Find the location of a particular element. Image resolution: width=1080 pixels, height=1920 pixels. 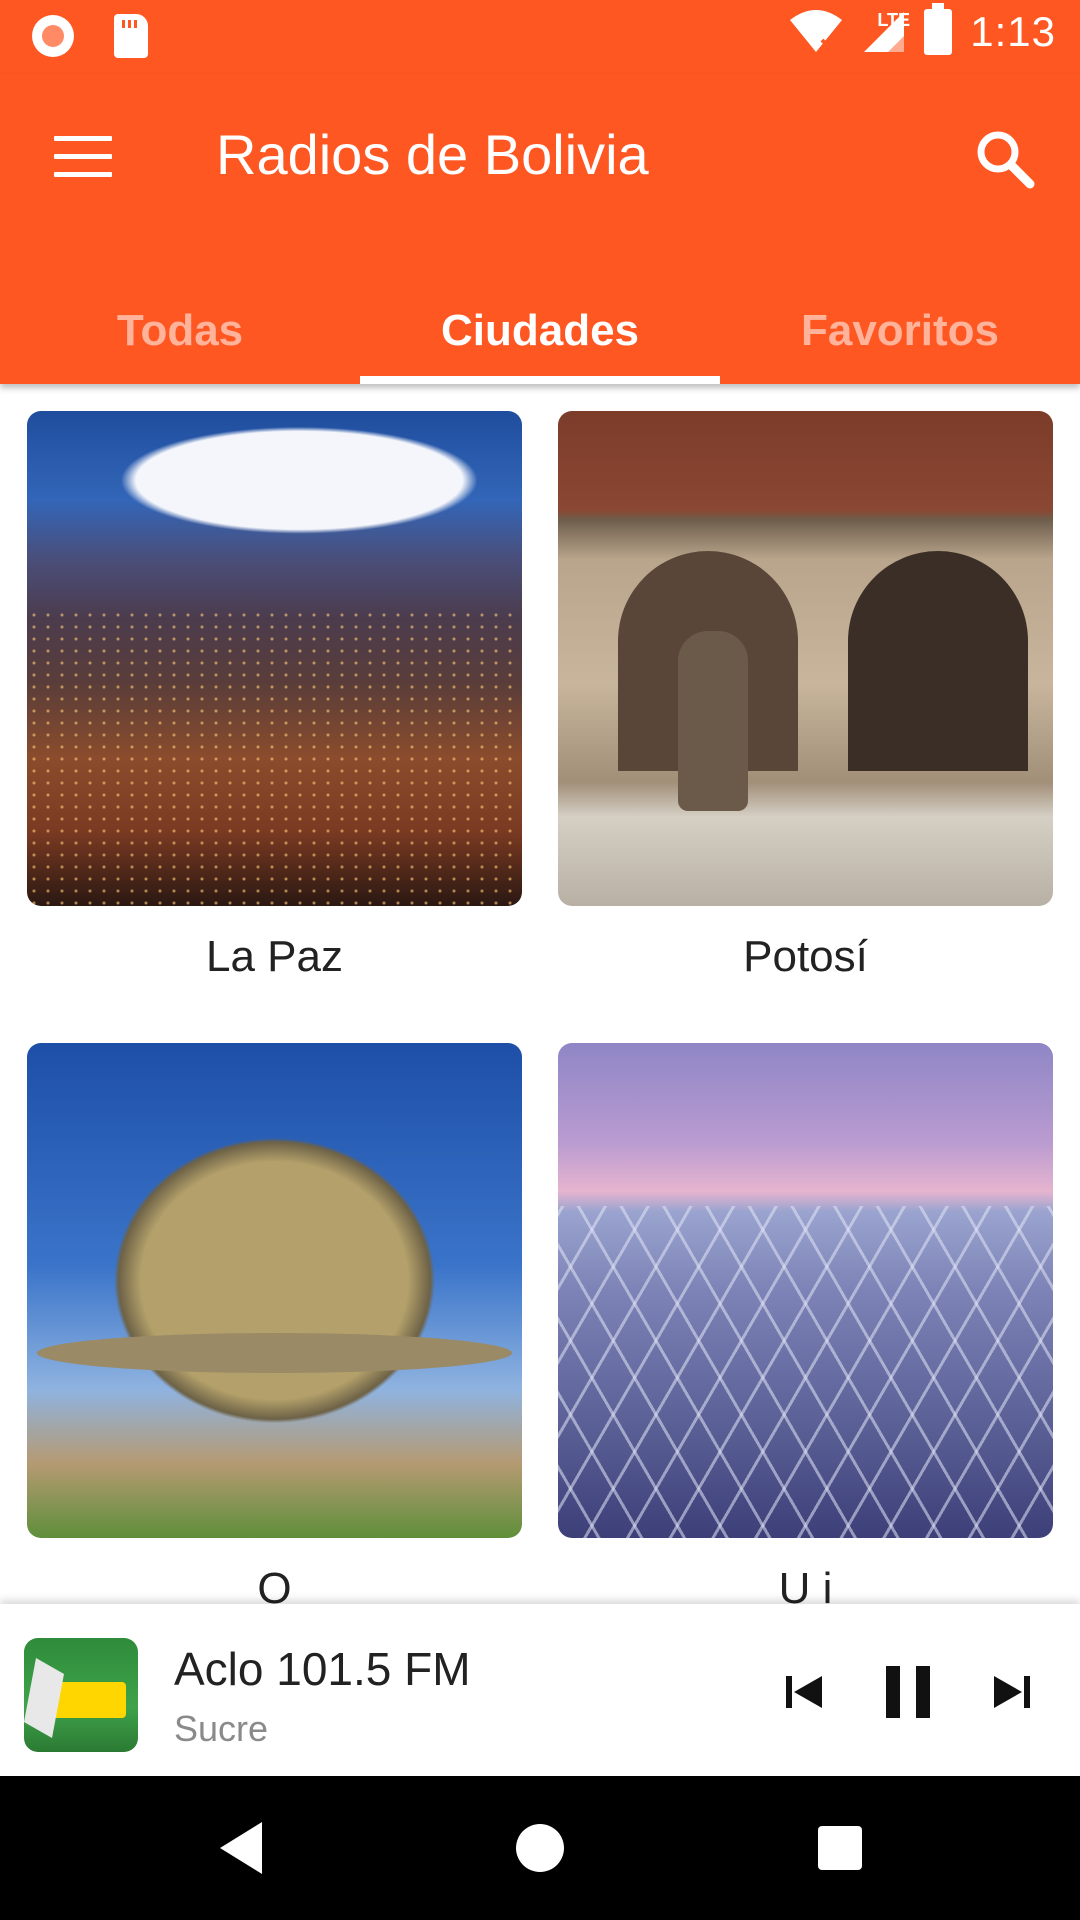

status-notifications is located at coordinates (90, 36).